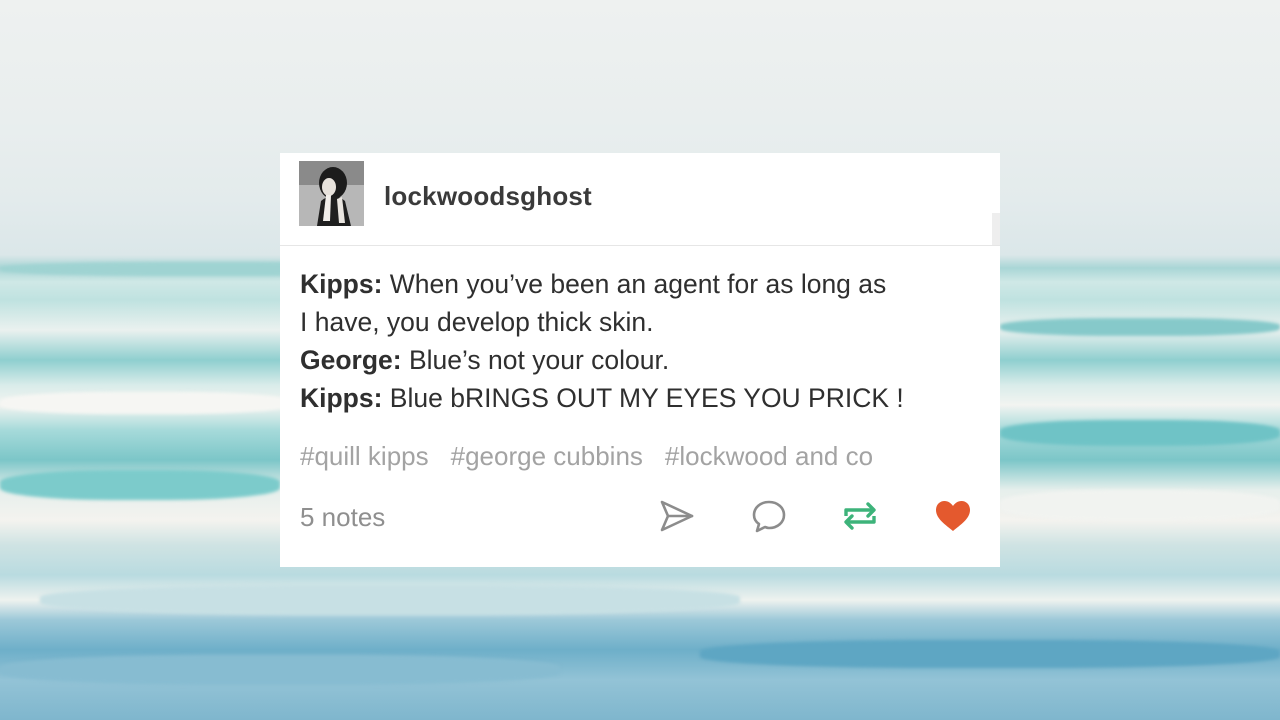 The width and height of the screenshot is (1280, 720). I want to click on share-button, so click(677, 516).